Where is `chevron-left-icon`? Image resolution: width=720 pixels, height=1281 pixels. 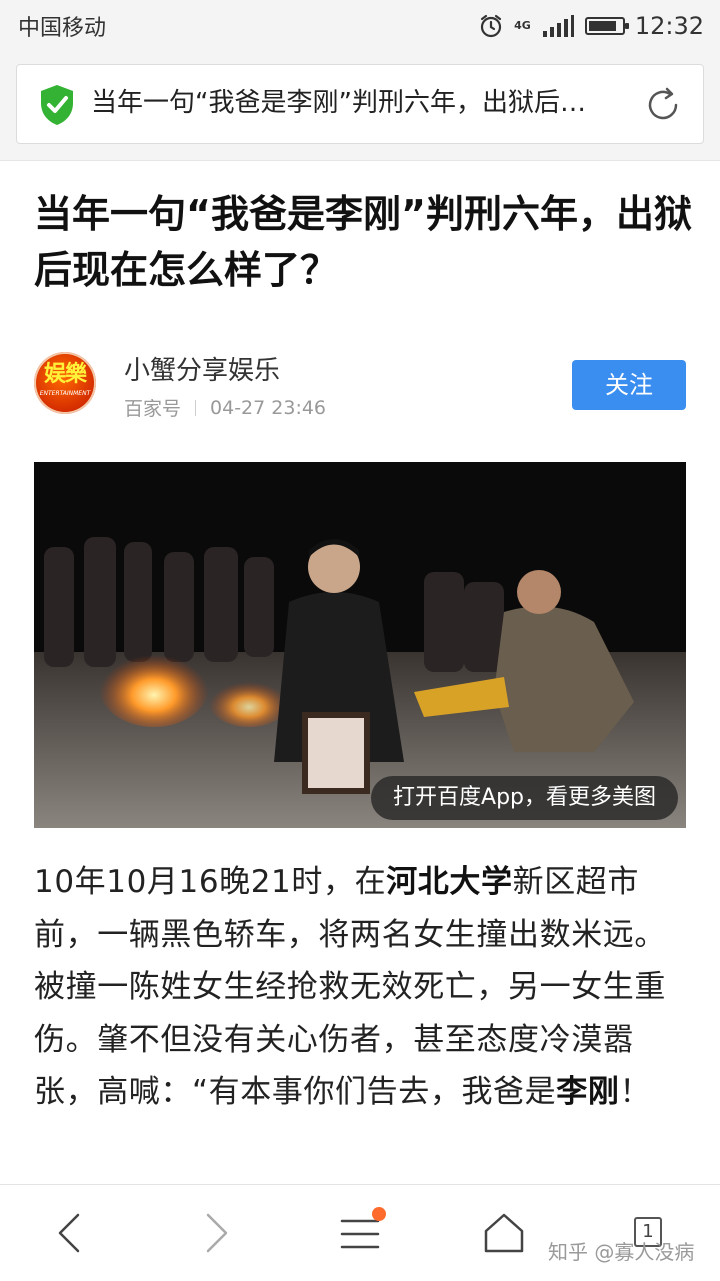
chevron-left-icon is located at coordinates (69, 1233).